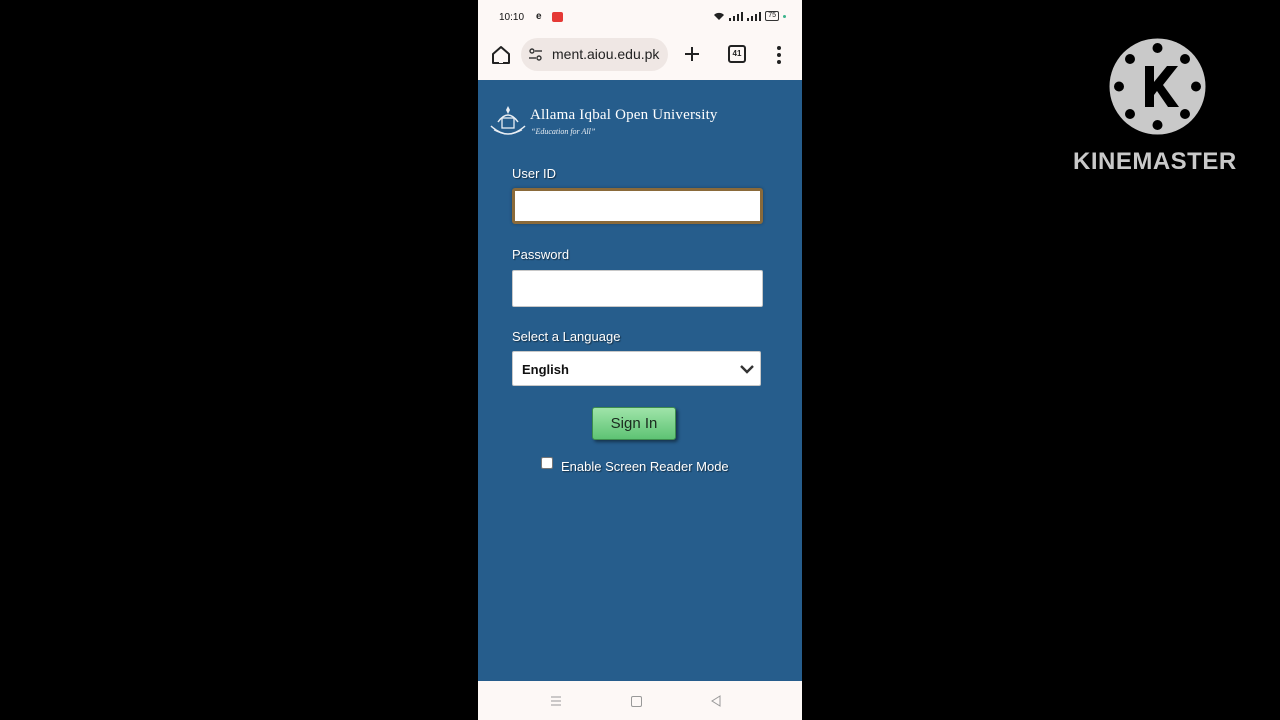 The image size is (1280, 720). Describe the element at coordinates (747, 369) in the screenshot. I see `chevron-down-icon` at that location.